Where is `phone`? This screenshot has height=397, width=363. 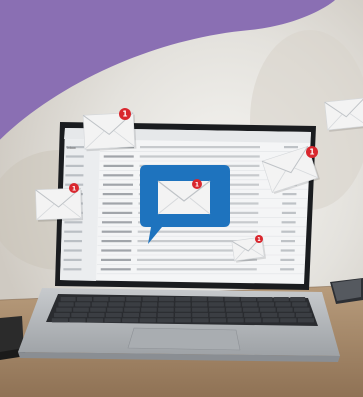 phone is located at coordinates (346, 291).